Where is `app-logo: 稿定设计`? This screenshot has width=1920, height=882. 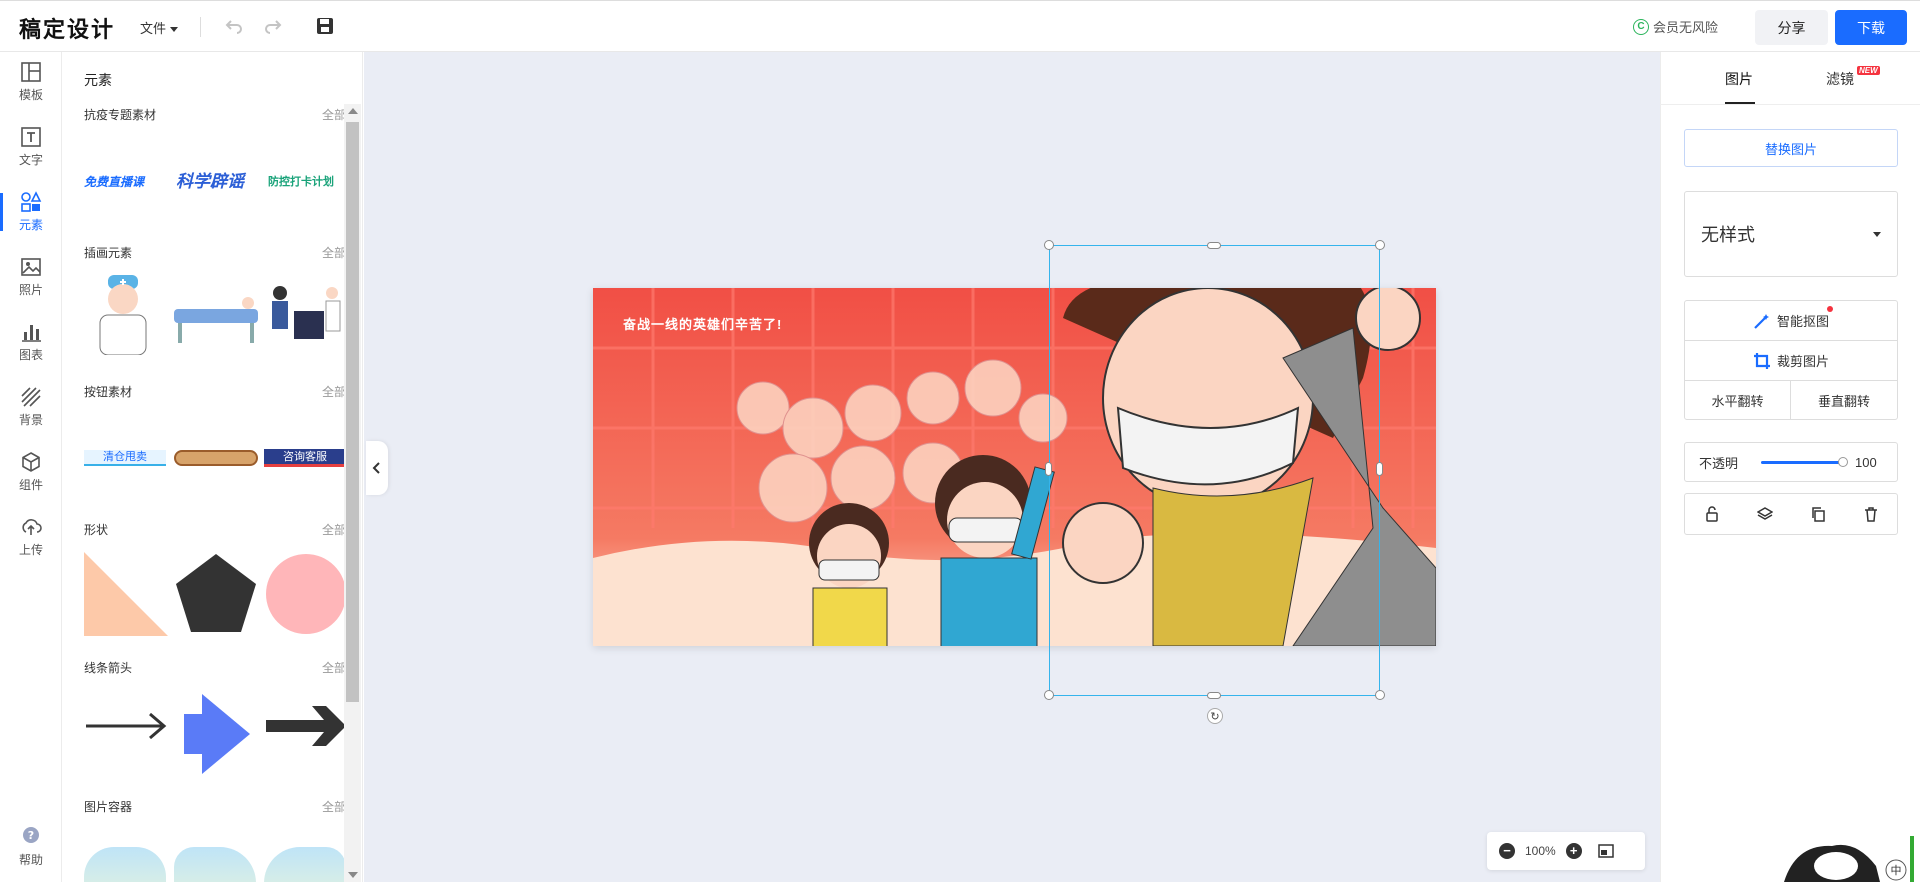
app-logo: 稿定设计 is located at coordinates (67, 28).